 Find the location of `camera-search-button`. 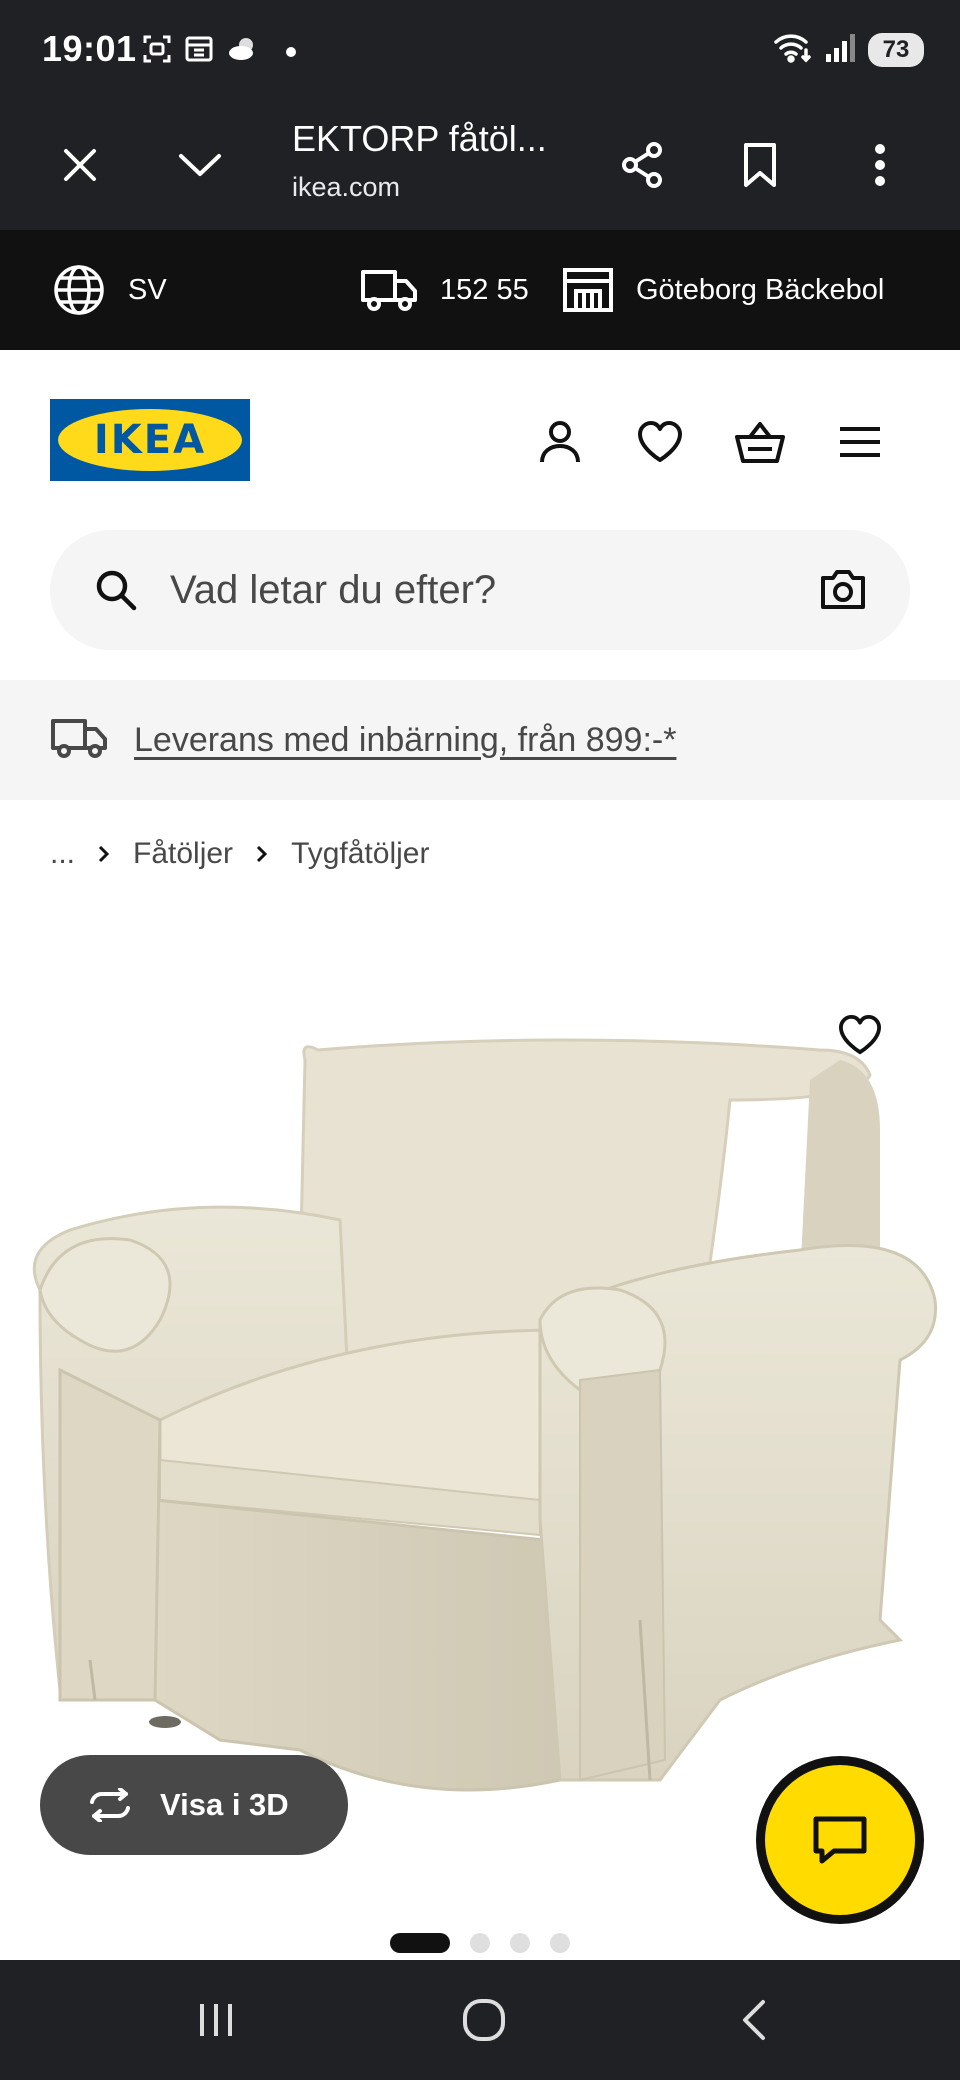

camera-search-button is located at coordinates (843, 591).